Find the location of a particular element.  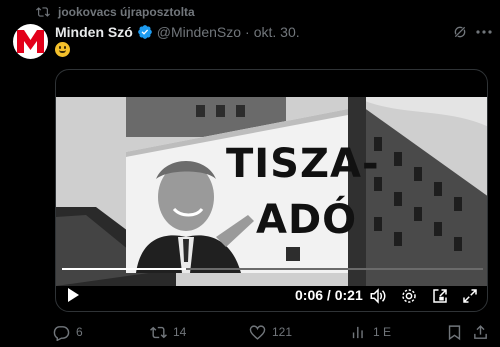

repost-label: jookovacs újraposztolta is located at coordinates (126, 12).